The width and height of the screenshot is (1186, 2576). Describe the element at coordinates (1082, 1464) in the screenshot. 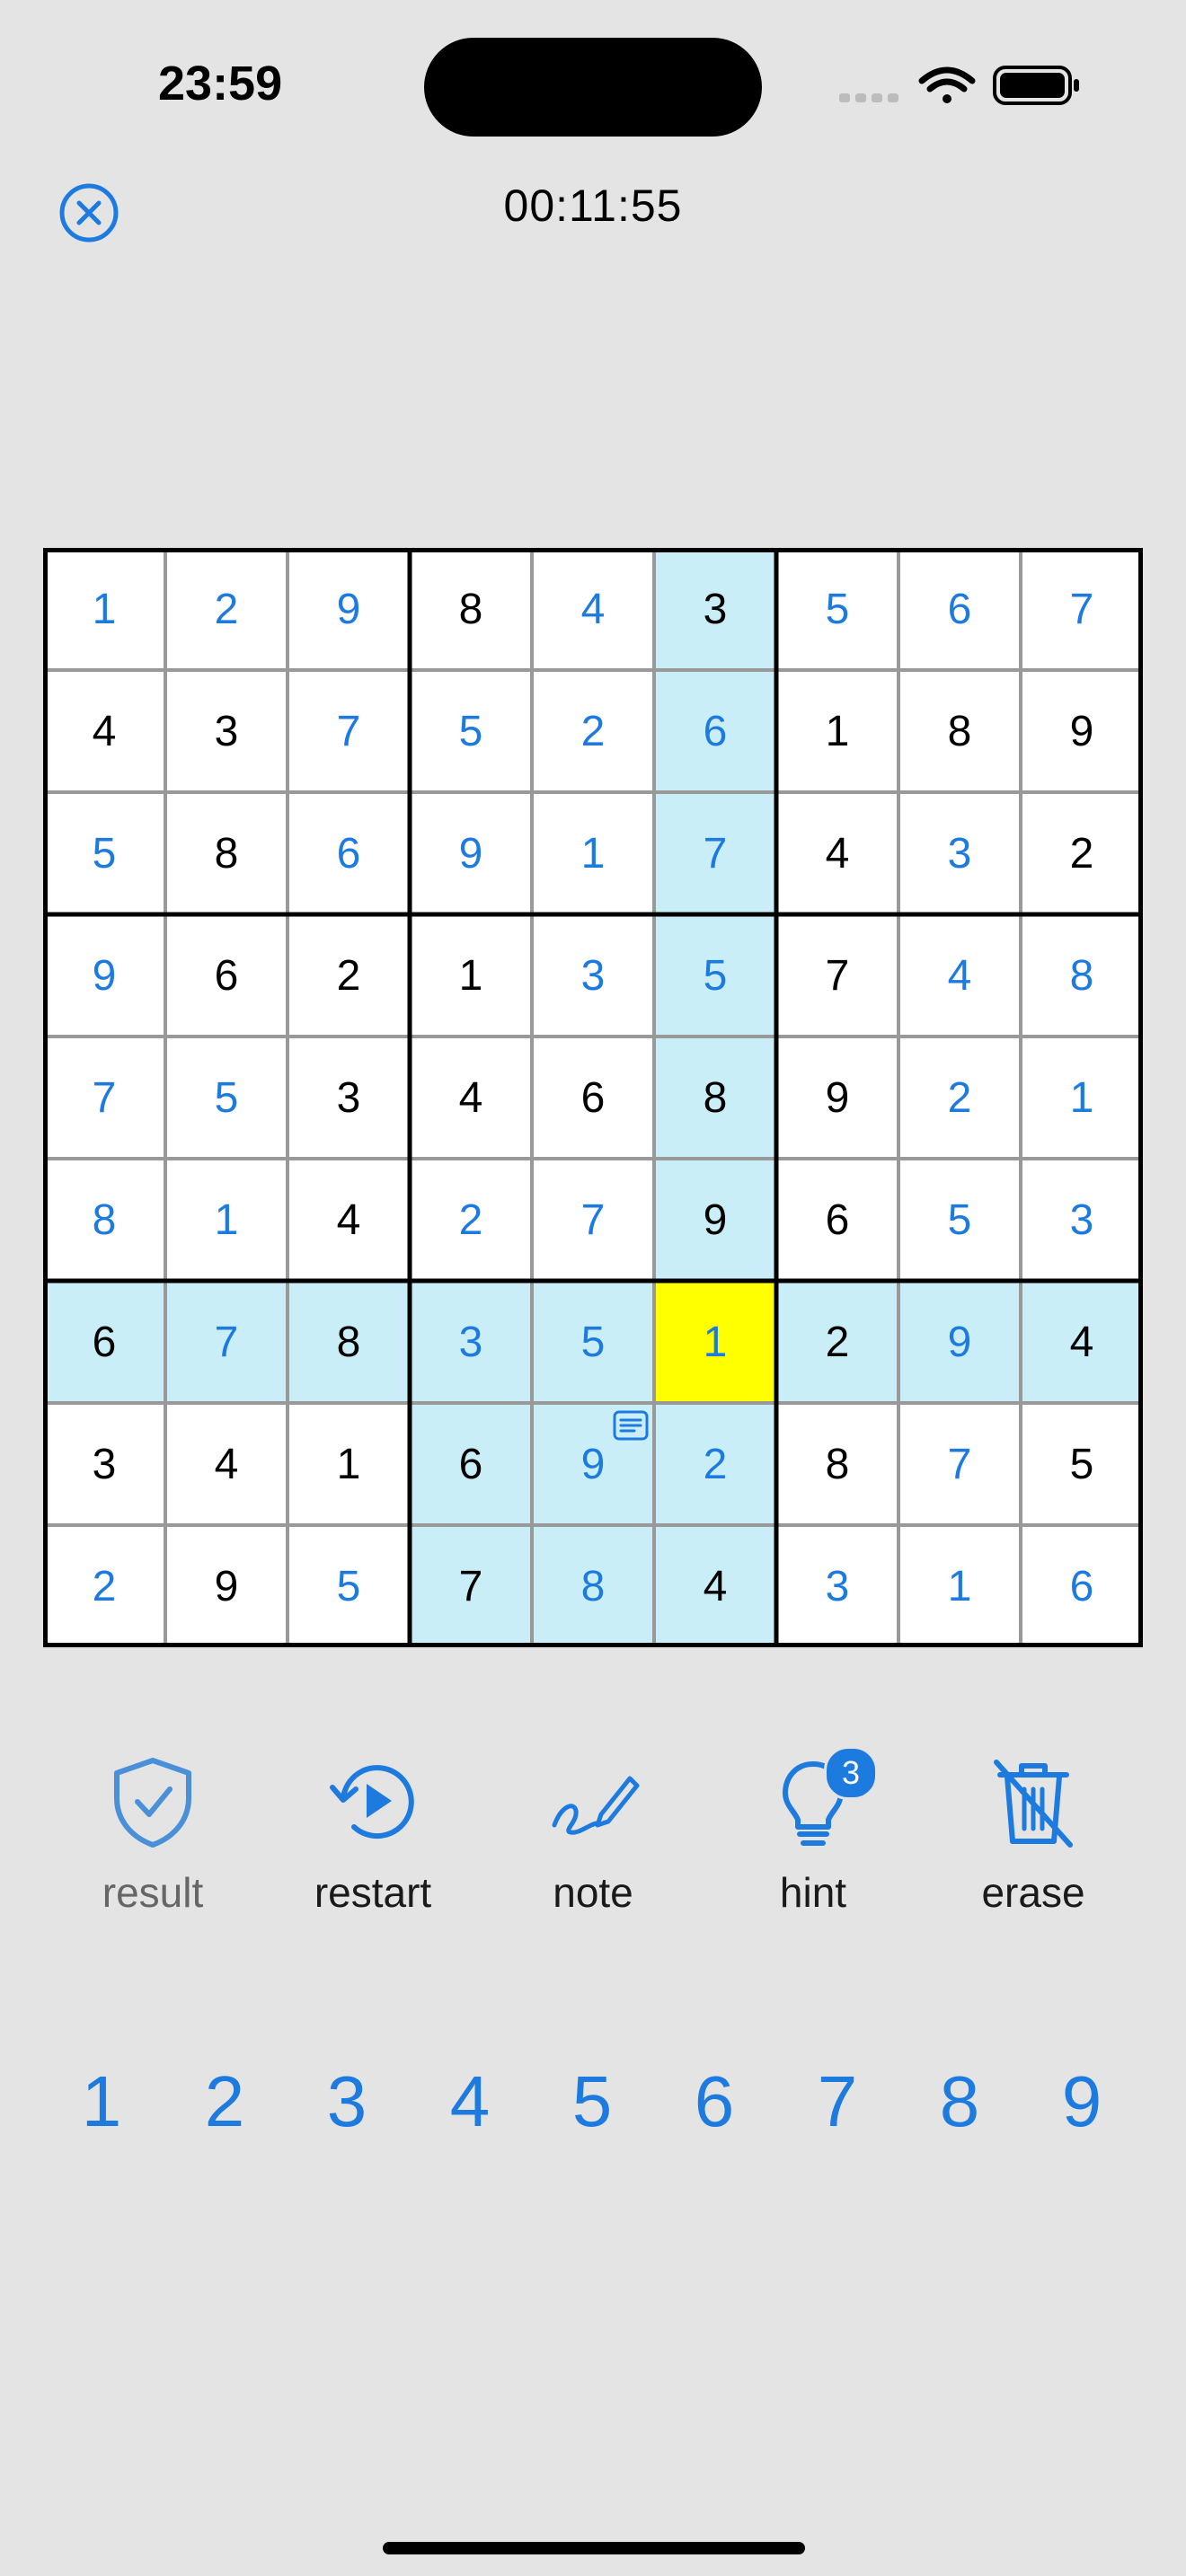

I see `cell-r8c9: 5` at that location.